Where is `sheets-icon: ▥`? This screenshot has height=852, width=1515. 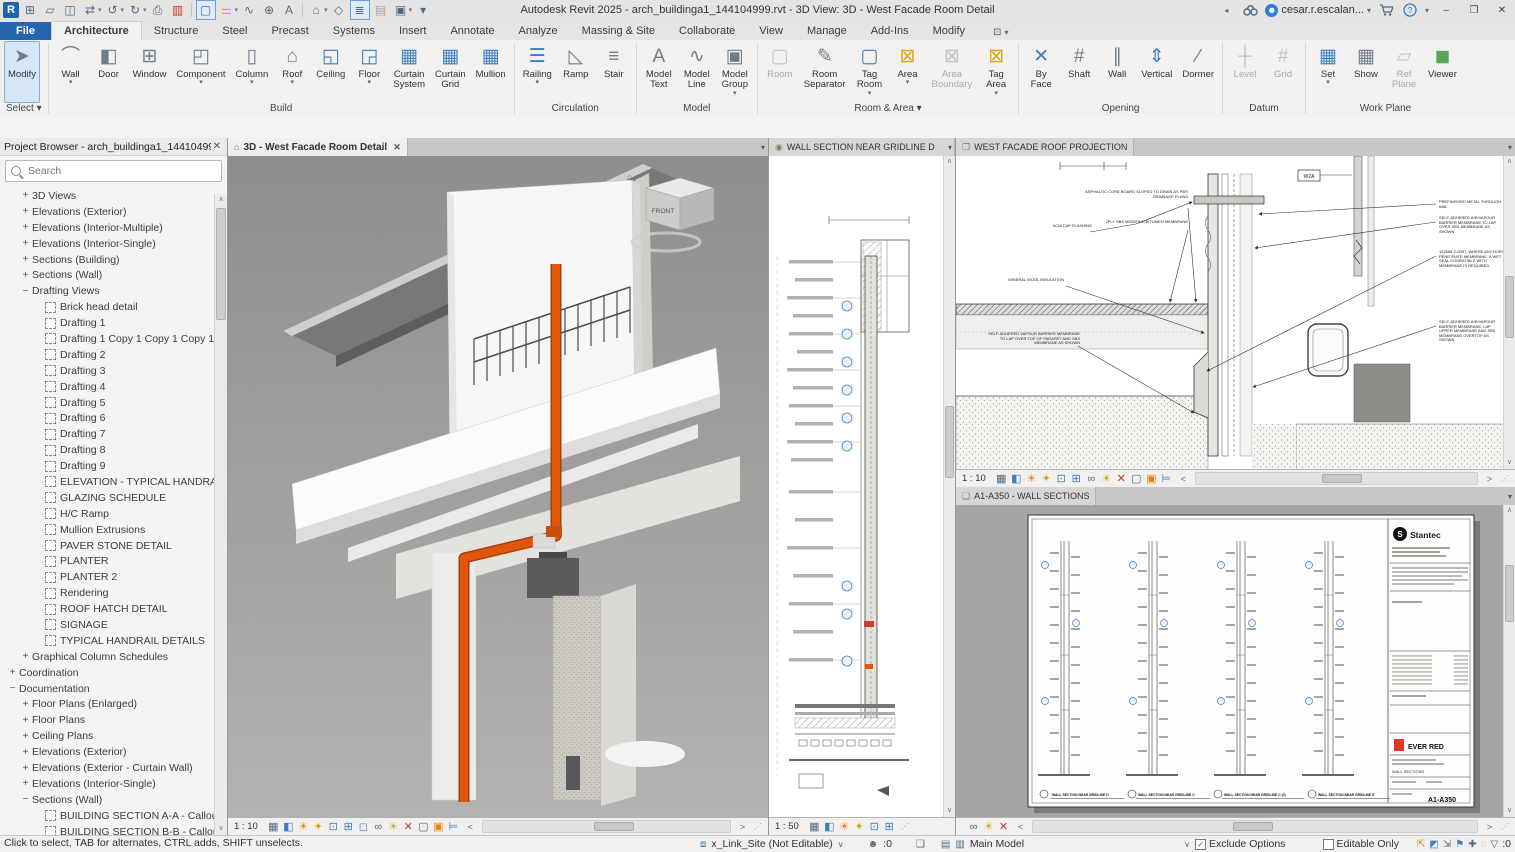
sheets-icon: ▥ is located at coordinates (959, 844).